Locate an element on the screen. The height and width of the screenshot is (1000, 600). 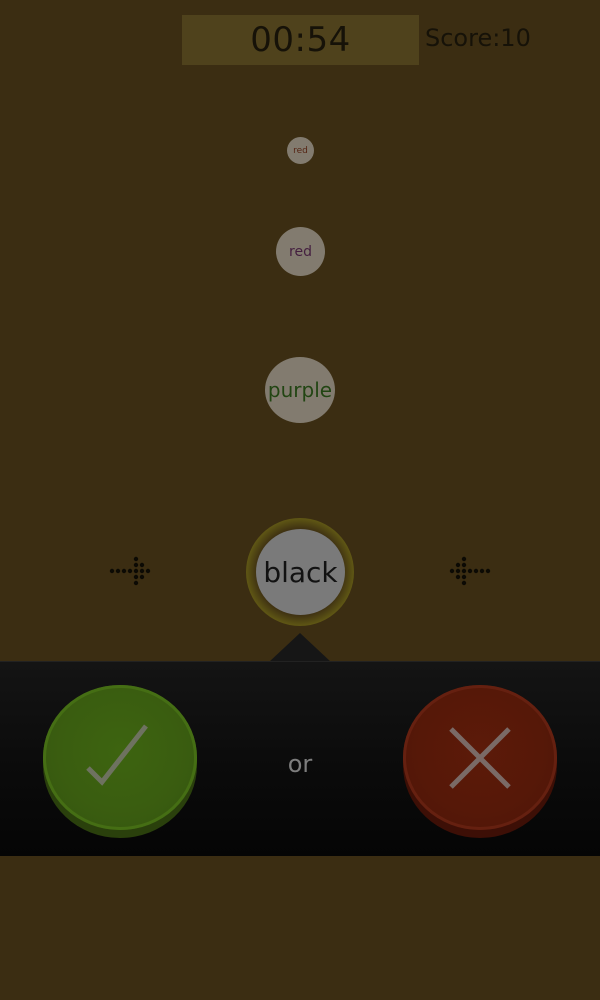
current-word-bubble: black is located at coordinates (300, 572).